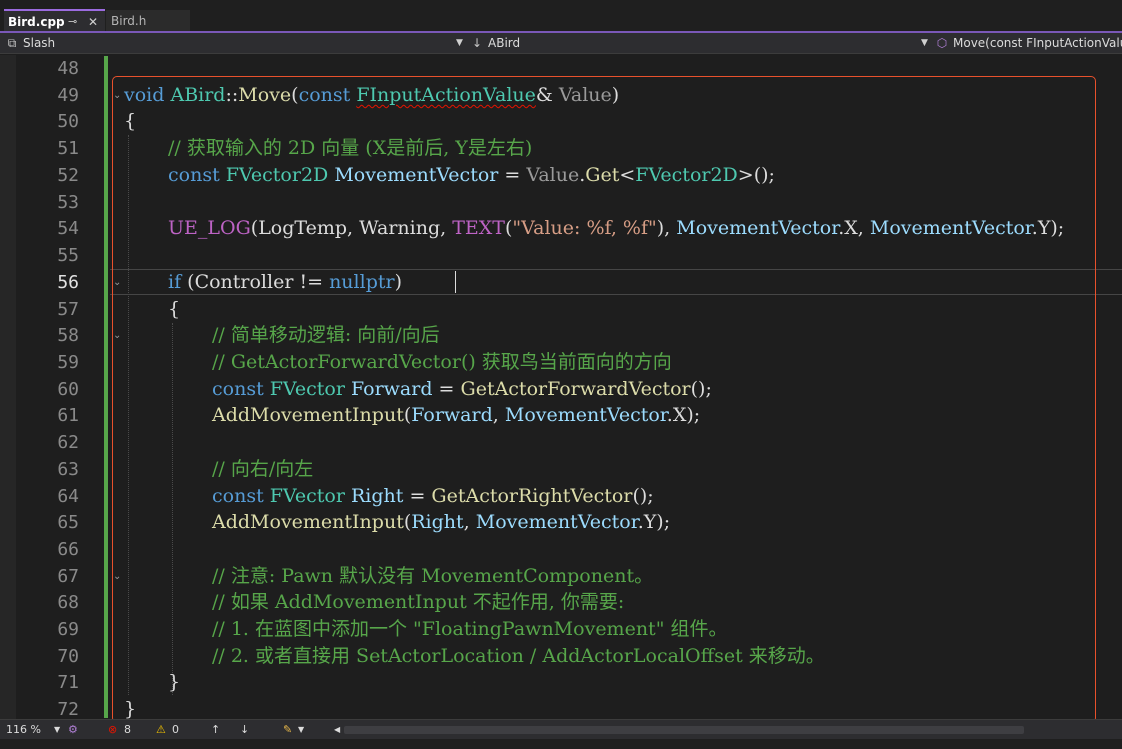  I want to click on line-number: 71, so click(68, 682).